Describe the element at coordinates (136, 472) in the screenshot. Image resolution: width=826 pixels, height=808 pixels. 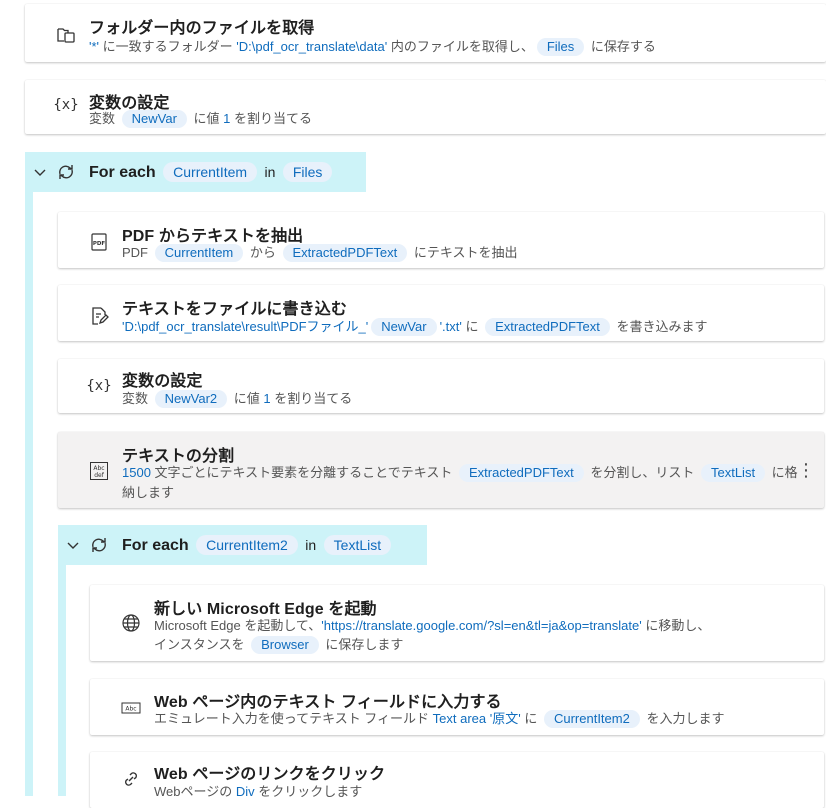
I see `count-literal: 1500` at that location.